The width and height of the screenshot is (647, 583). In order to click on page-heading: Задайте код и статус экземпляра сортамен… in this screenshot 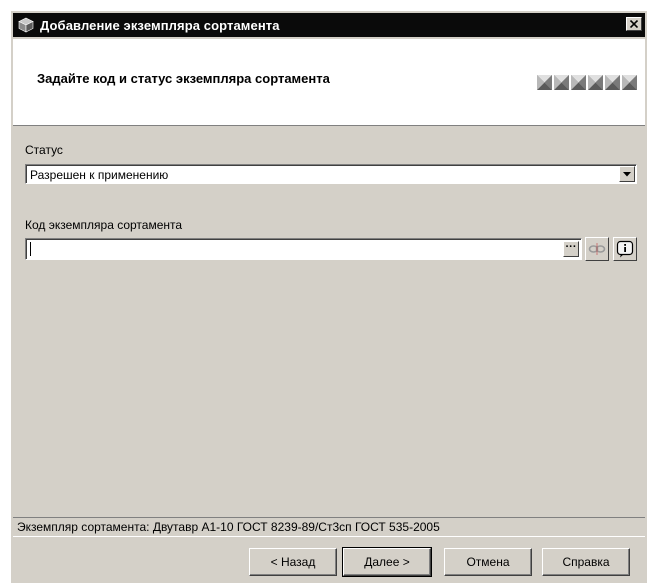, I will do `click(183, 78)`.